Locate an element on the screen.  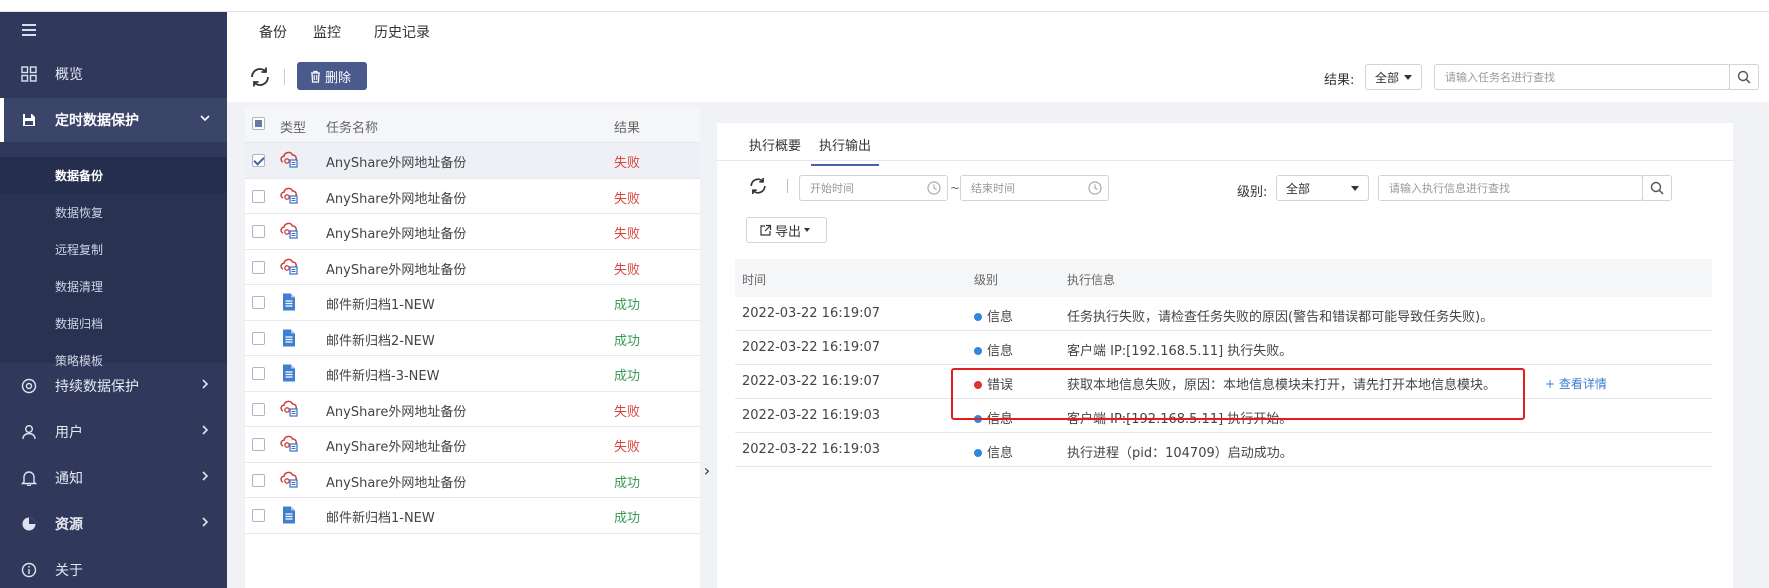
sidebar-item-resources: 资源 is located at coordinates (113, 524).